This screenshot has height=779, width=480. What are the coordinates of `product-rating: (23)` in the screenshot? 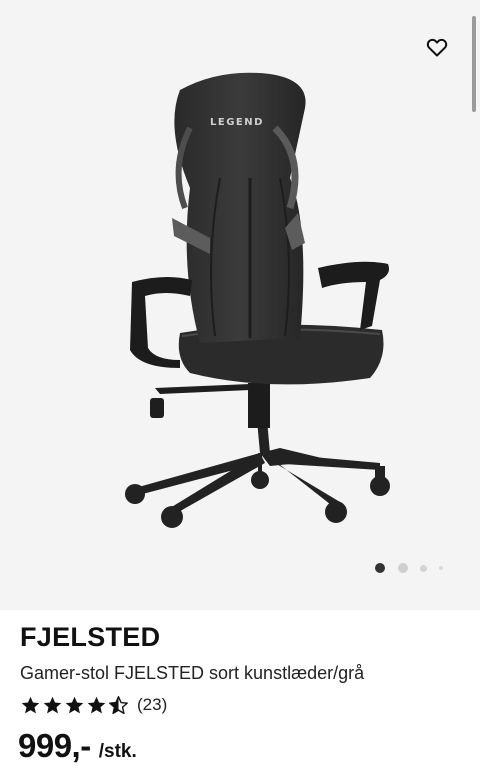 It's located at (93, 705).